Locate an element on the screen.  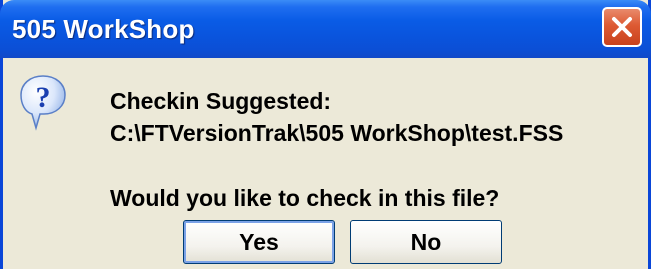
close-icon is located at coordinates (622, 27).